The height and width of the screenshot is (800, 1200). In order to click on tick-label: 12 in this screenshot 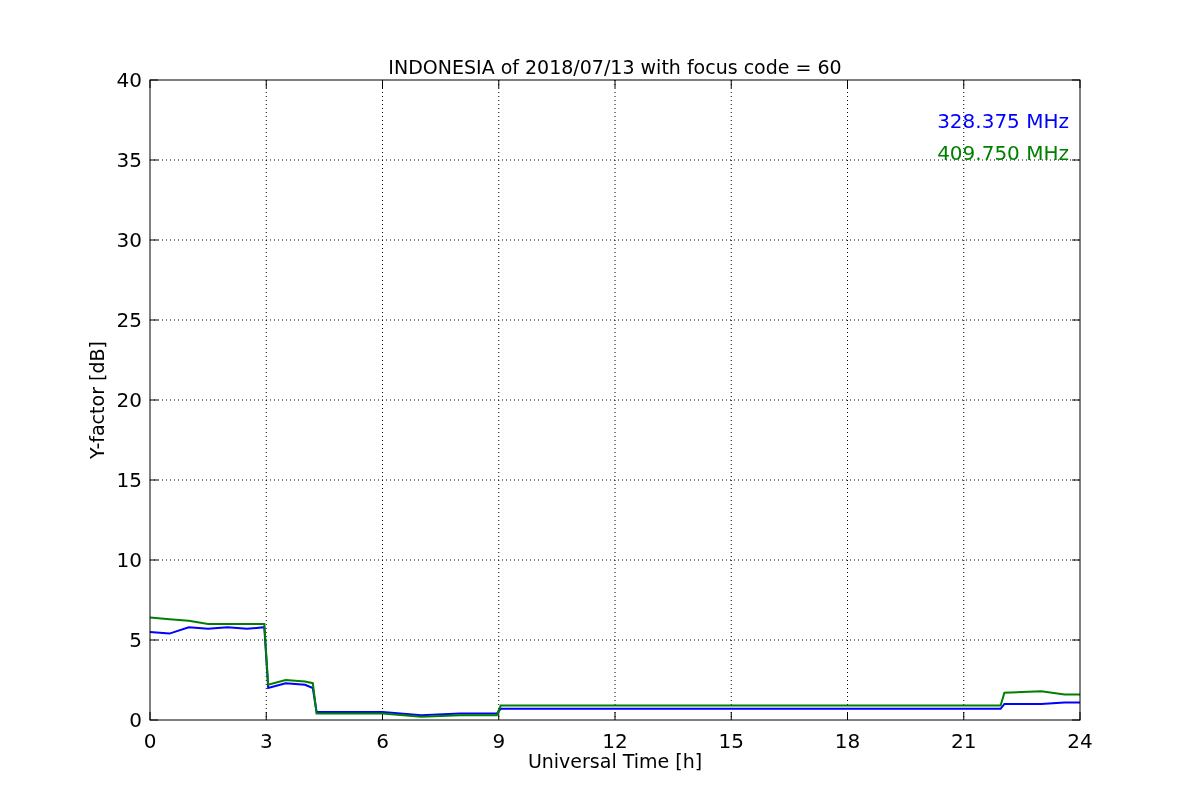, I will do `click(615, 741)`.